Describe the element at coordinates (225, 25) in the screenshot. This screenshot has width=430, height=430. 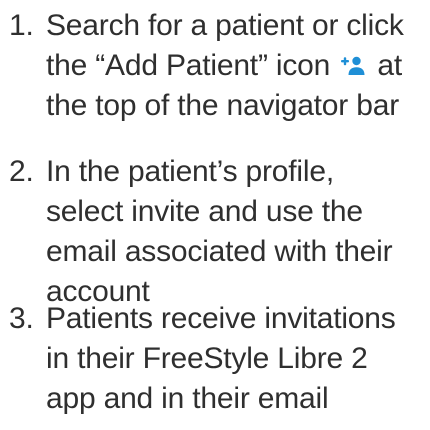
I see `step-text-line: Search for a patient or click` at that location.